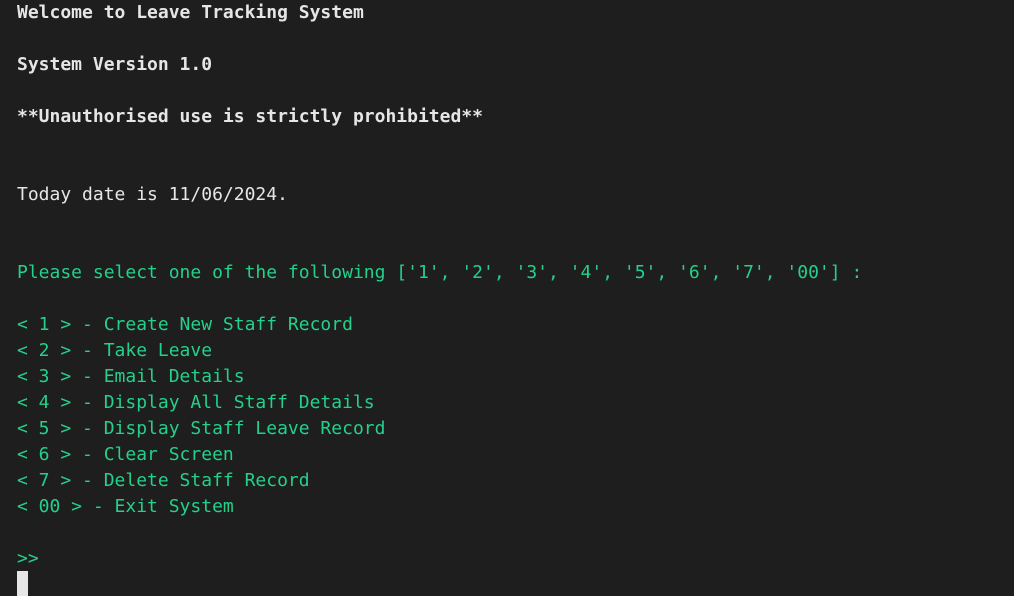 The height and width of the screenshot is (596, 1014). What do you see at coordinates (201, 428) in the screenshot?
I see `menu-item-display-leave-record: < 5 > - Display Staff Leave Record` at bounding box center [201, 428].